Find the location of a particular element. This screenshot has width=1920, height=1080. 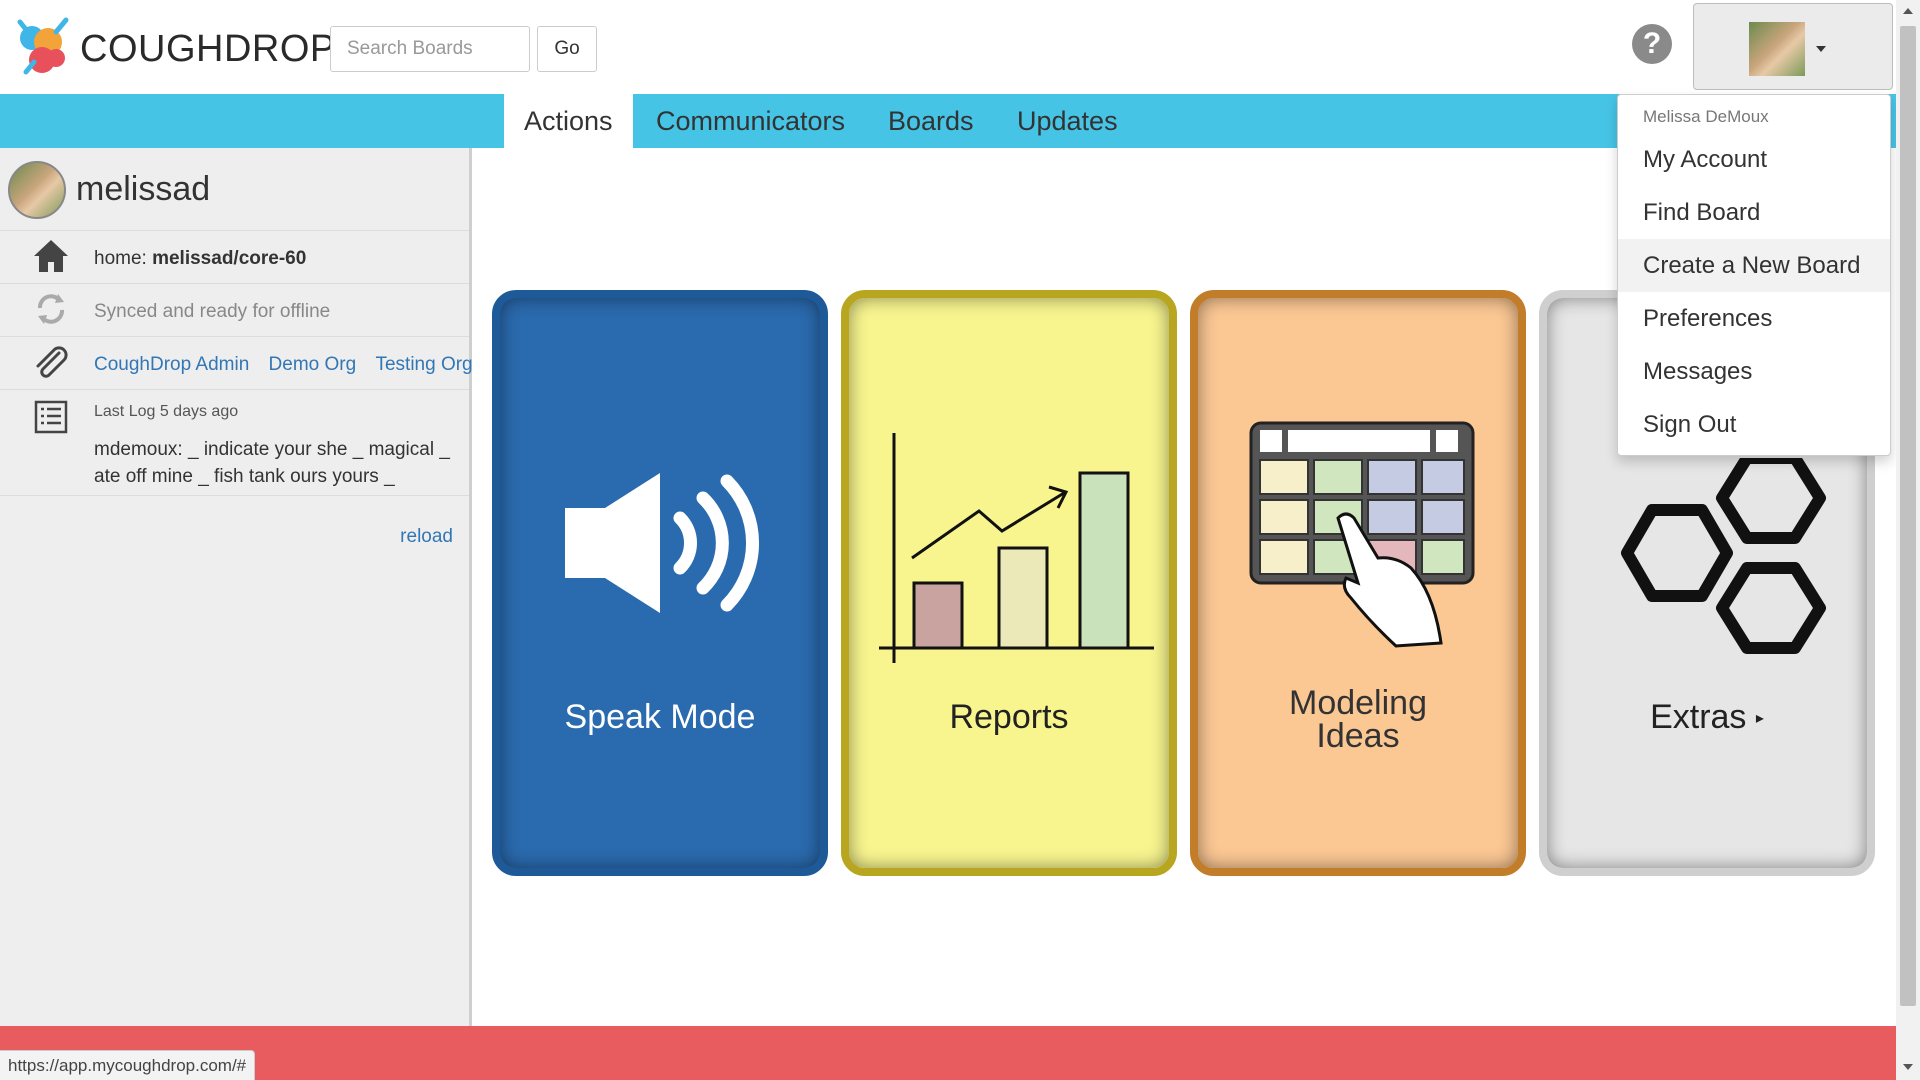

username: melissad is located at coordinates (143, 189).